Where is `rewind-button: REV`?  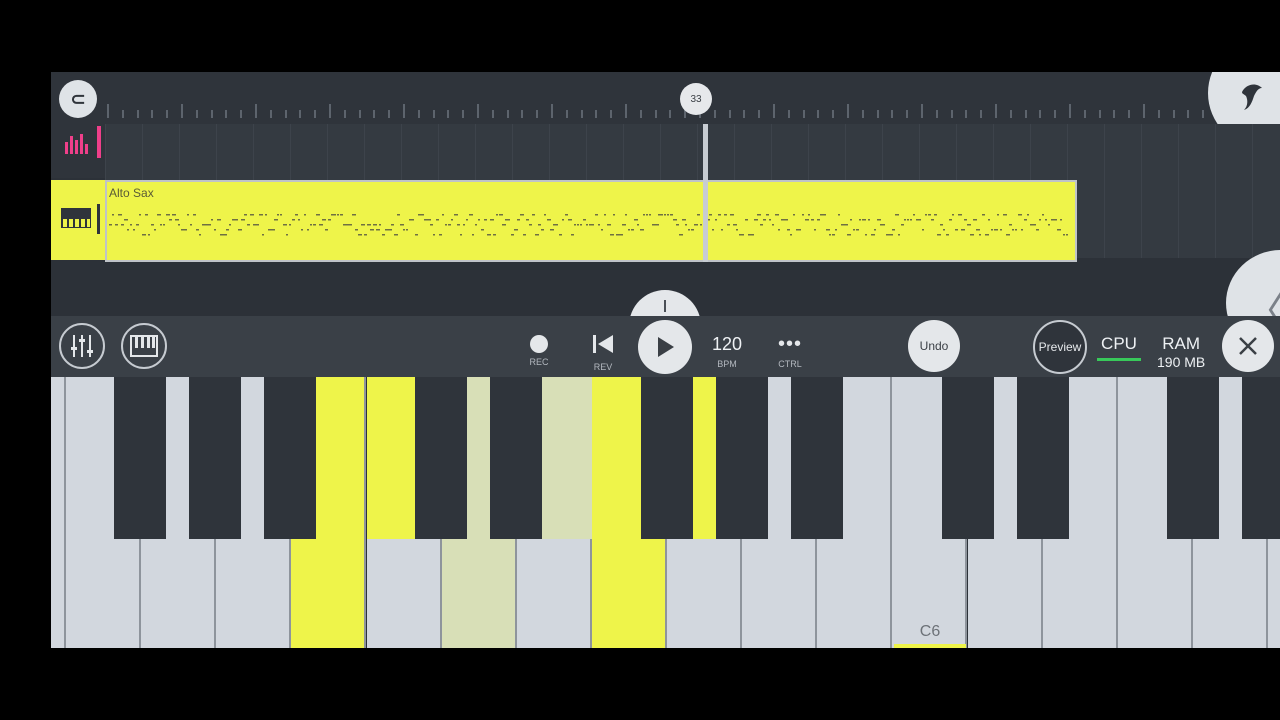
rewind-button: REV is located at coordinates (603, 353).